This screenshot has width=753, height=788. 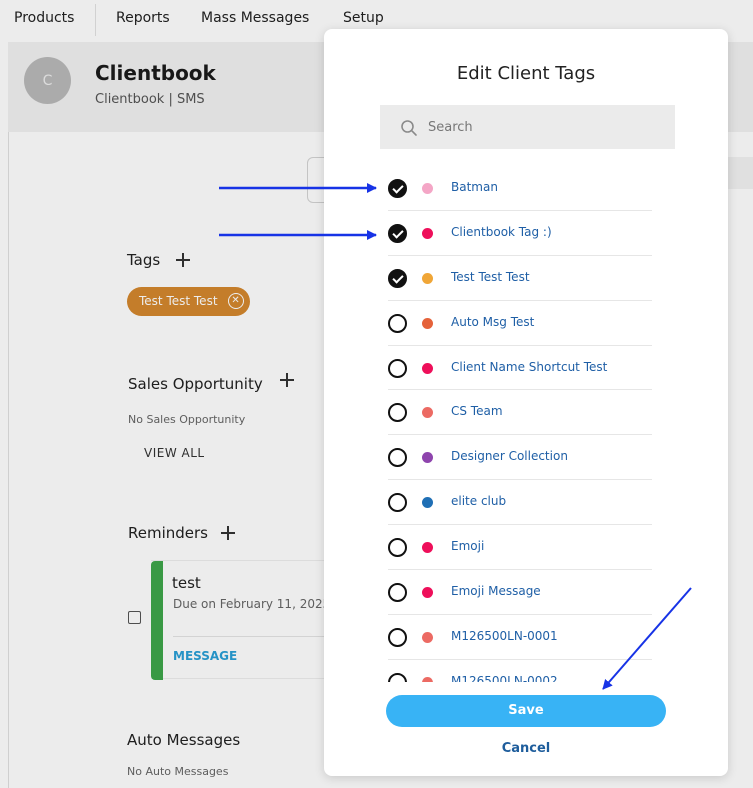 What do you see at coordinates (526, 73) in the screenshot?
I see `modal-title: Edit Client Tags` at bounding box center [526, 73].